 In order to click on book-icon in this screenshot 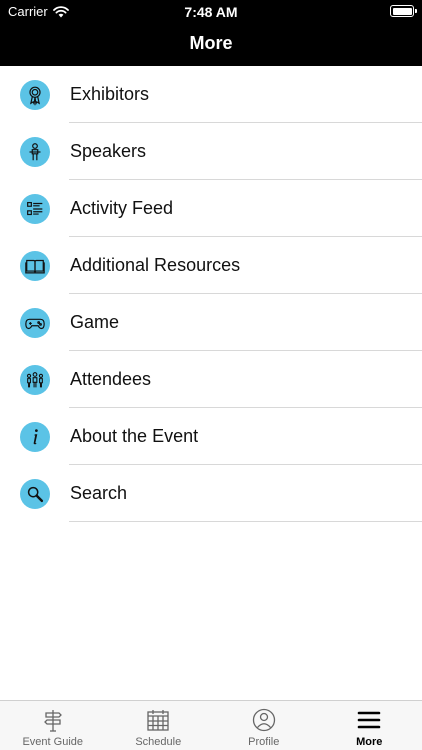, I will do `click(35, 266)`.